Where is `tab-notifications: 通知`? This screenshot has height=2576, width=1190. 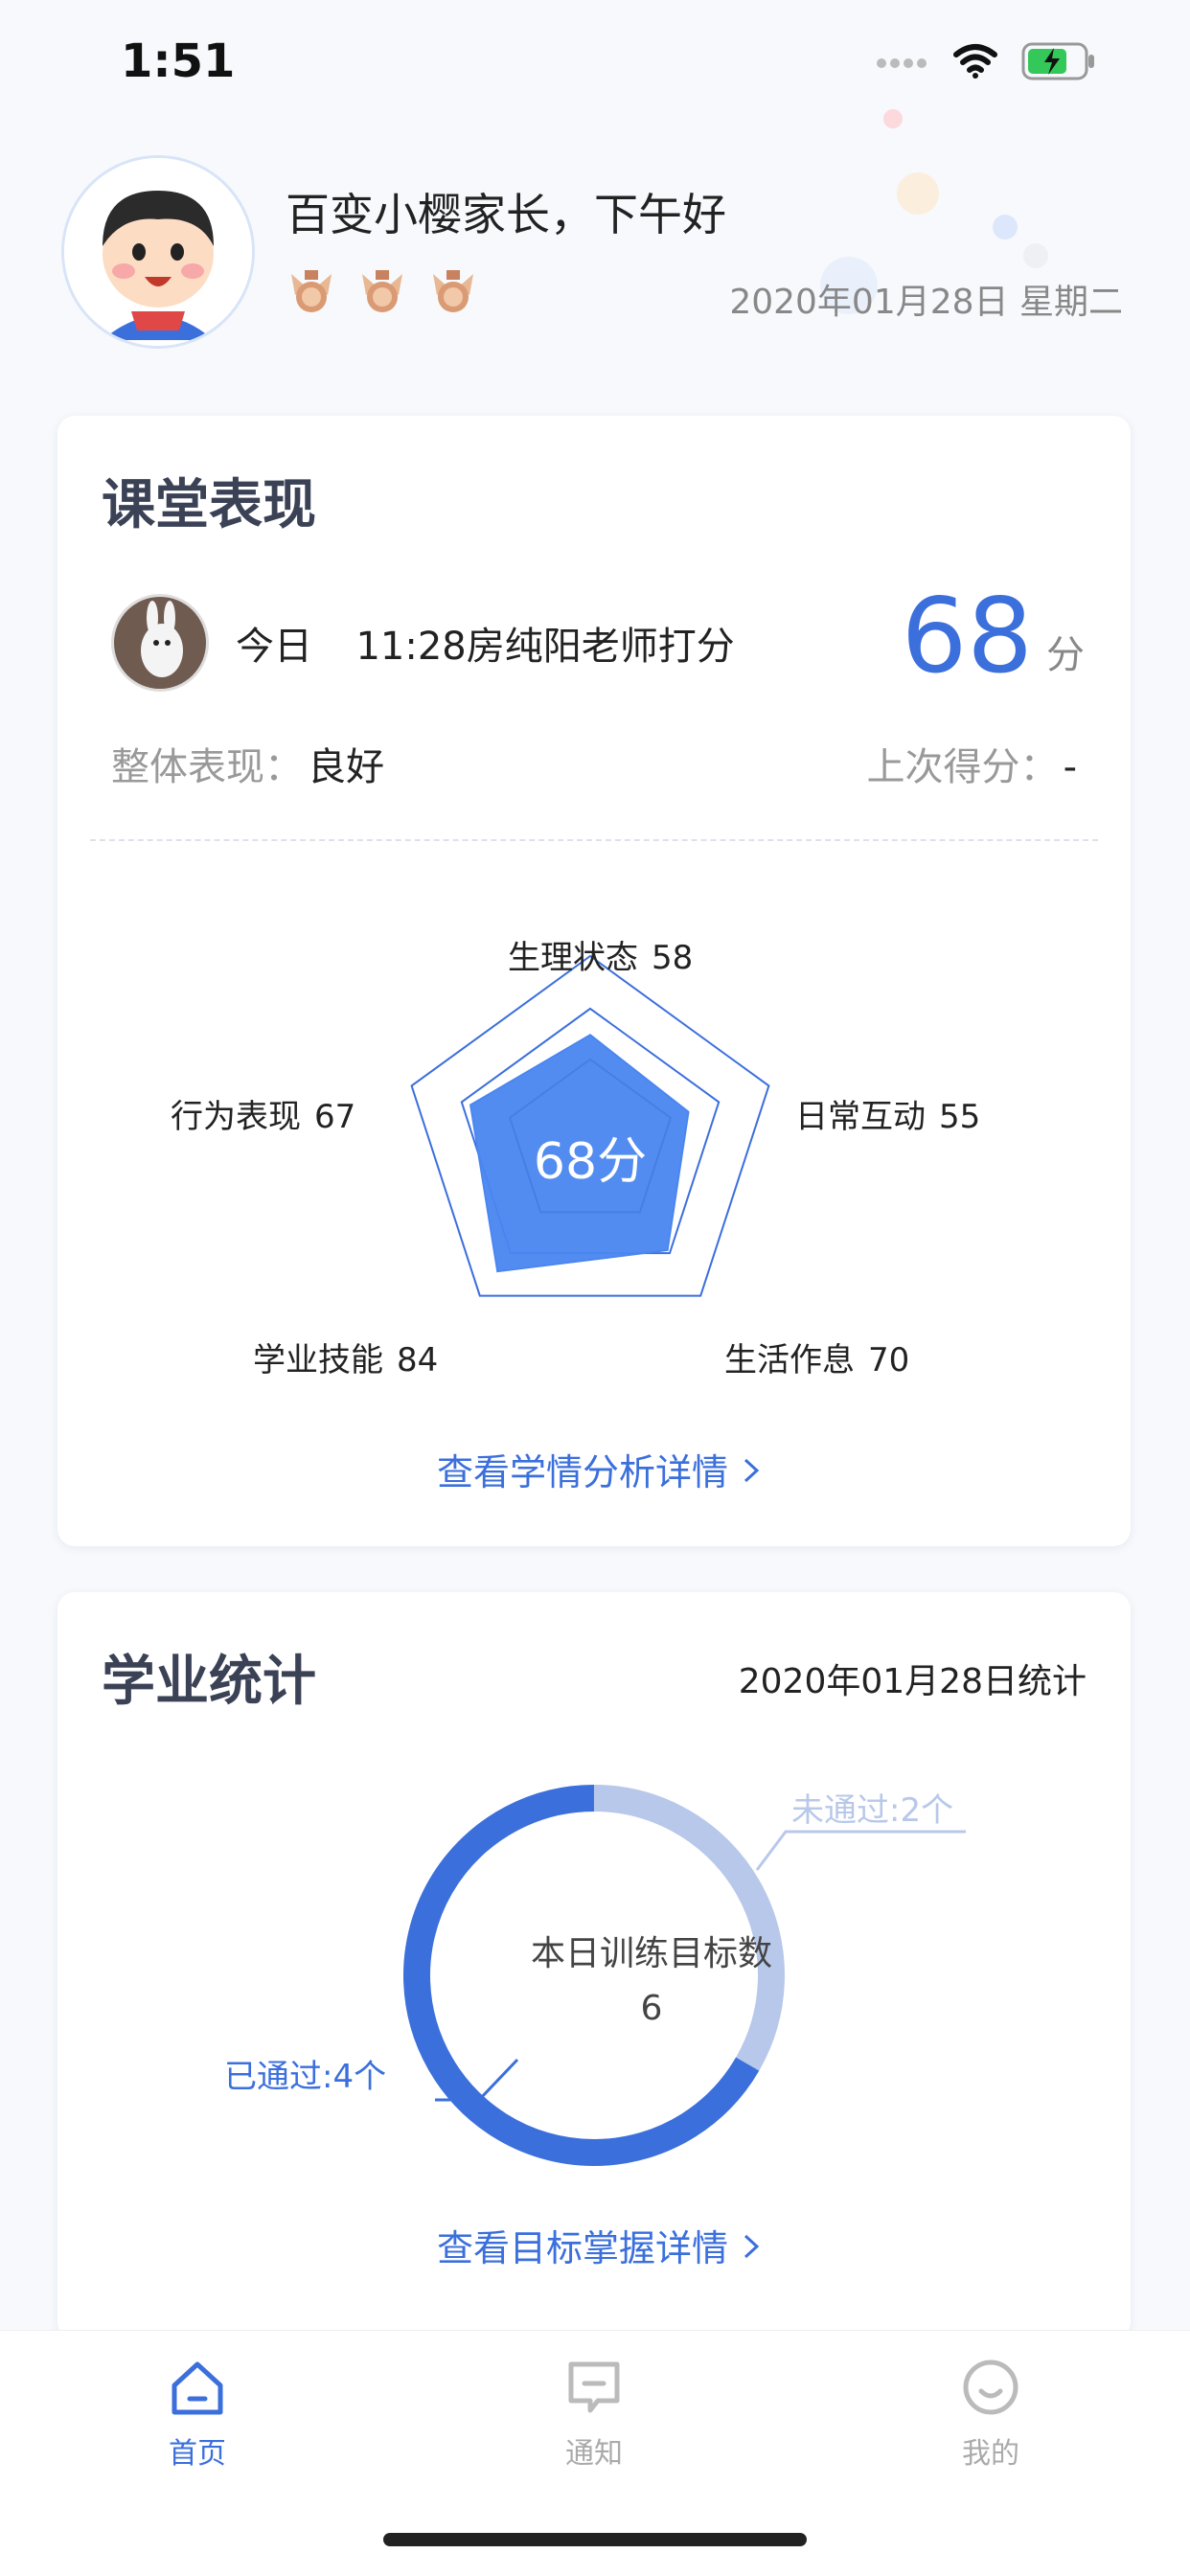 tab-notifications: 通知 is located at coordinates (594, 2414).